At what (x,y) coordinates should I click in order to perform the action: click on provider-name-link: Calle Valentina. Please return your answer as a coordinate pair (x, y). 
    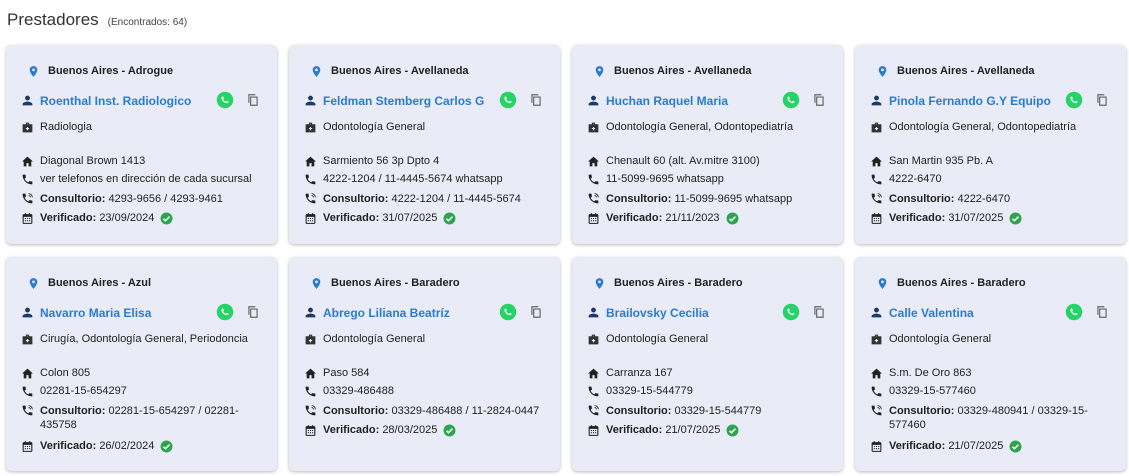
    Looking at the image, I should click on (931, 313).